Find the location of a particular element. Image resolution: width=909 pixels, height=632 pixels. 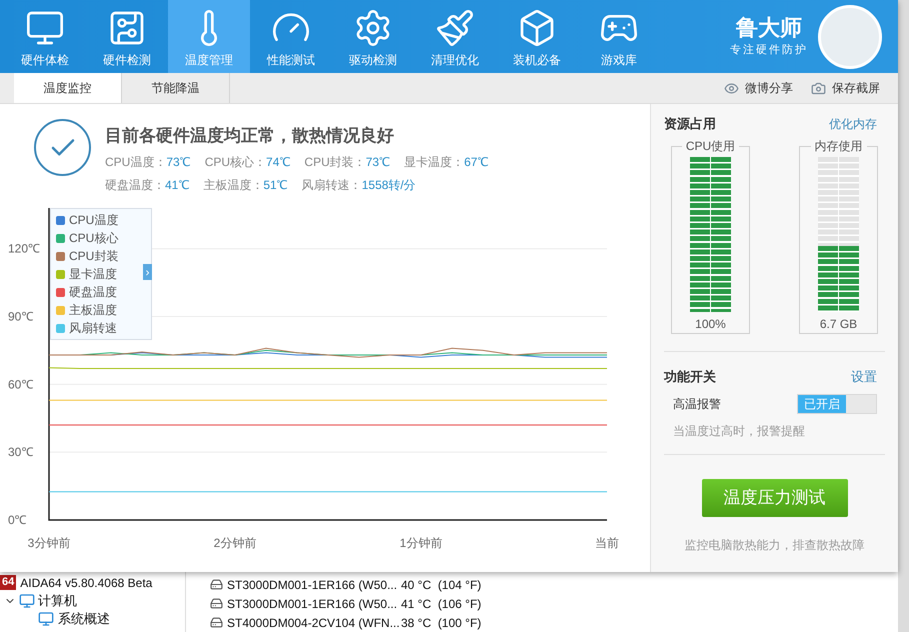

x-axis-label: 1分钟前 is located at coordinates (421, 543).